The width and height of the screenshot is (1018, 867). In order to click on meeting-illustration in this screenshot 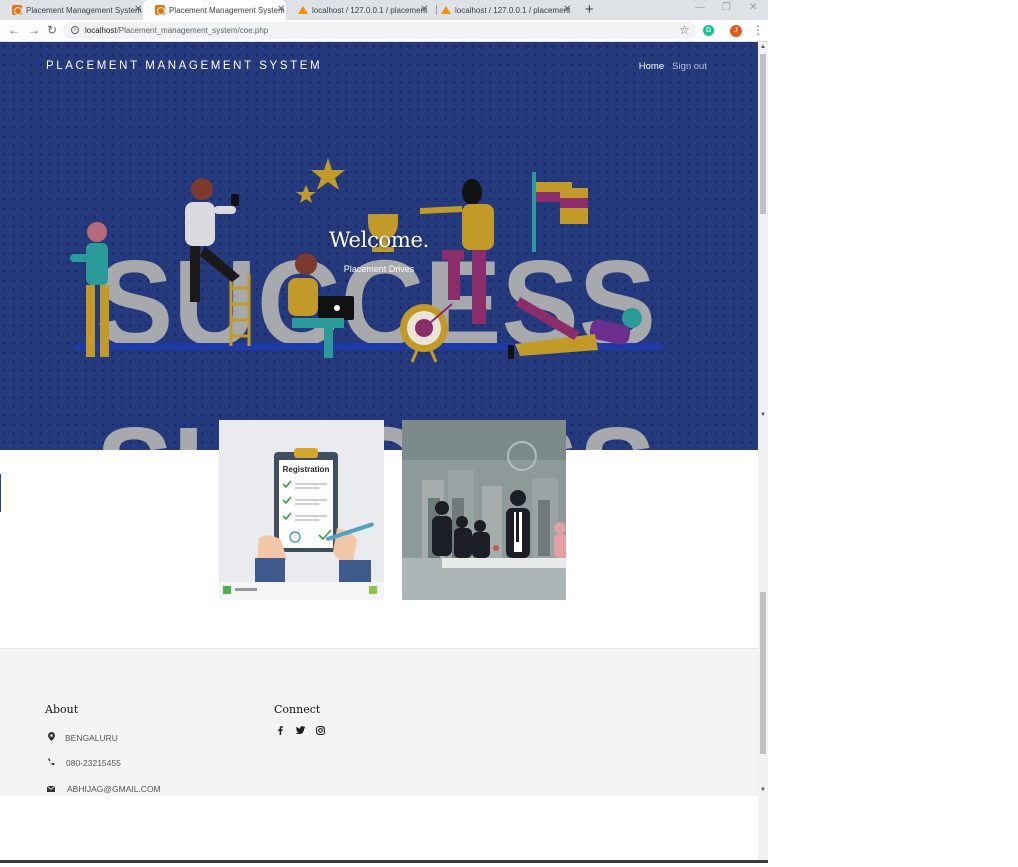, I will do `click(484, 510)`.